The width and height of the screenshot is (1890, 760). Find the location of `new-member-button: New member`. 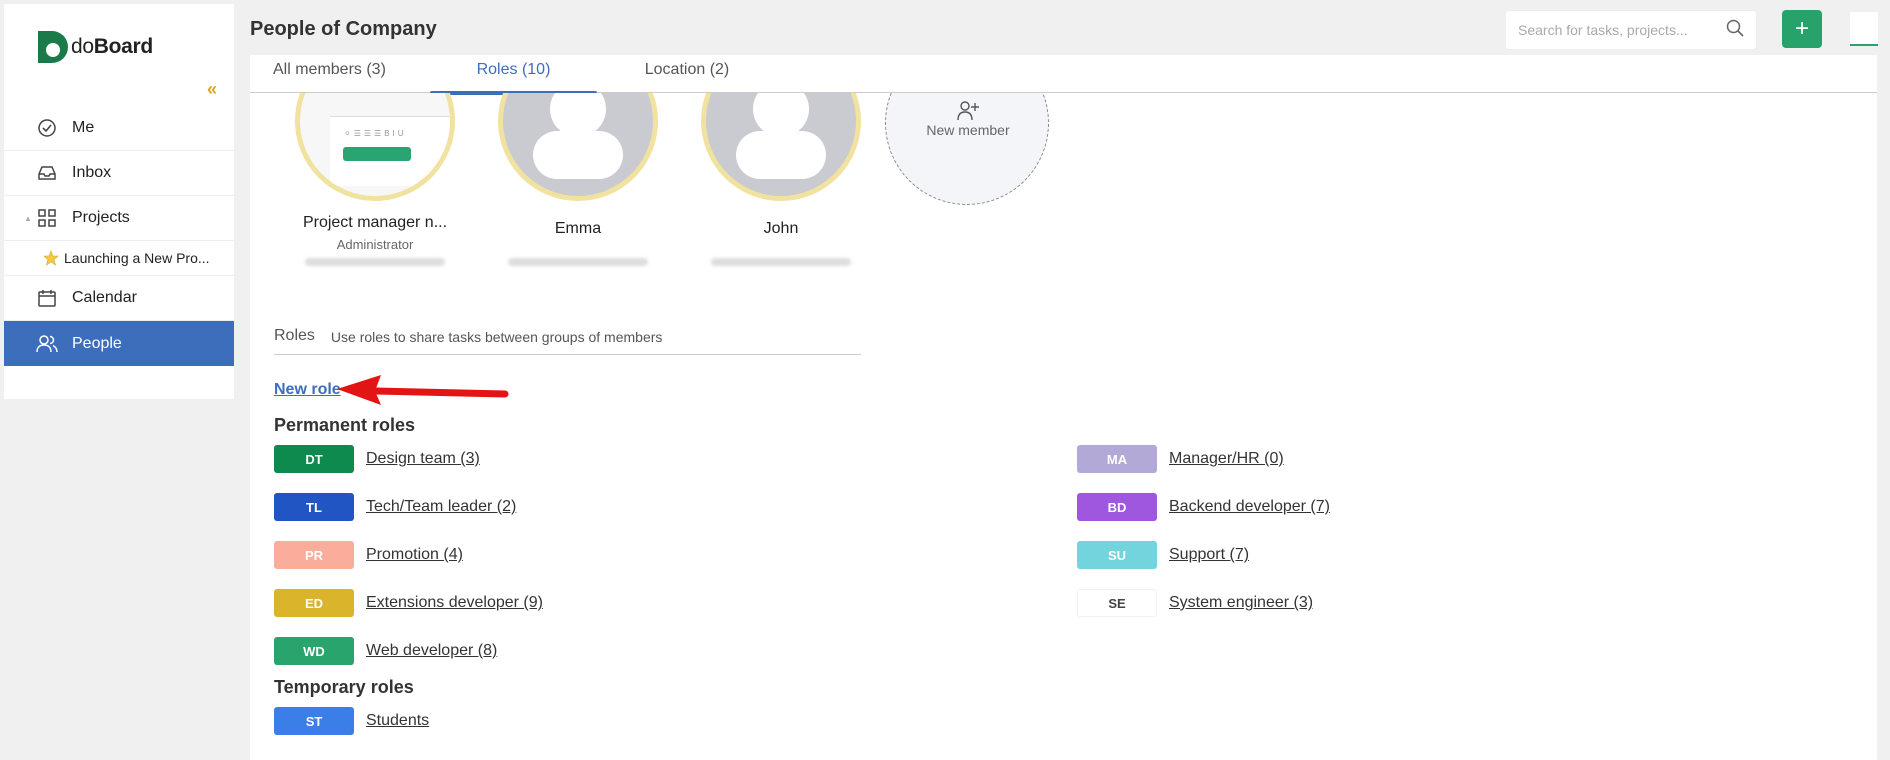

new-member-button: New member is located at coordinates (967, 149).